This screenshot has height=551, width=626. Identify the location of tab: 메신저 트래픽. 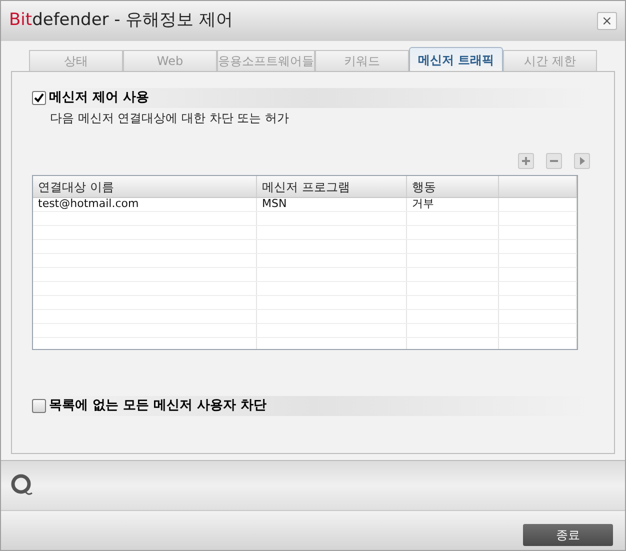
(456, 59).